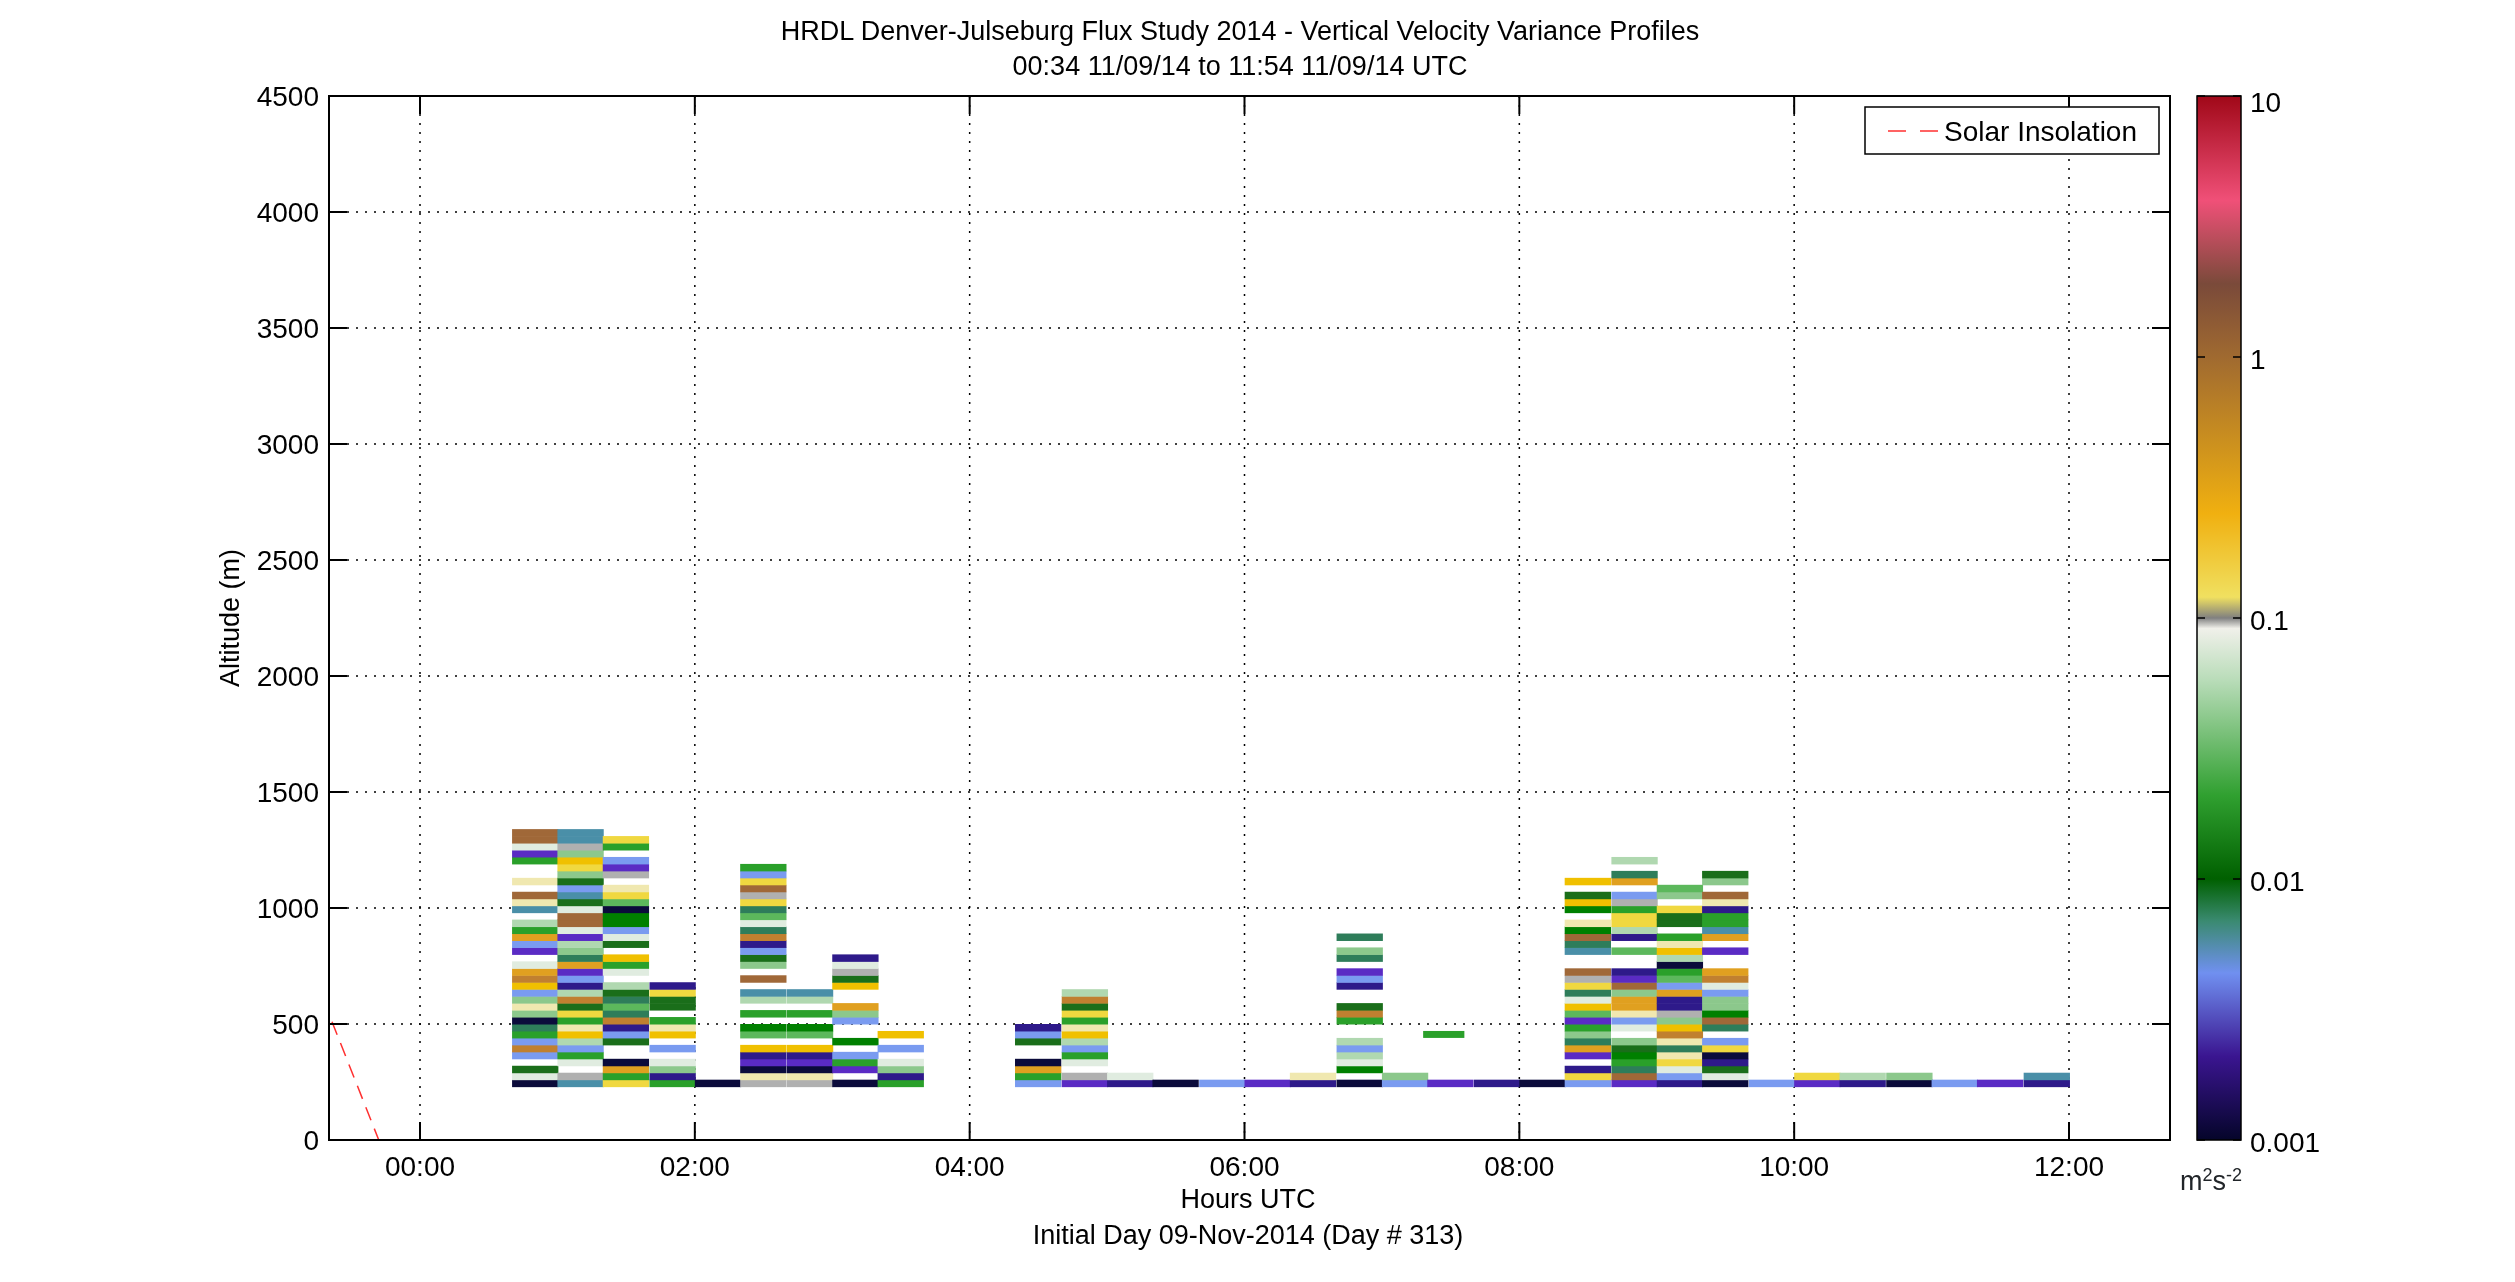 Image resolution: width=2515 pixels, height=1282 pixels. I want to click on y-tick-label: 3000, so click(287, 444).